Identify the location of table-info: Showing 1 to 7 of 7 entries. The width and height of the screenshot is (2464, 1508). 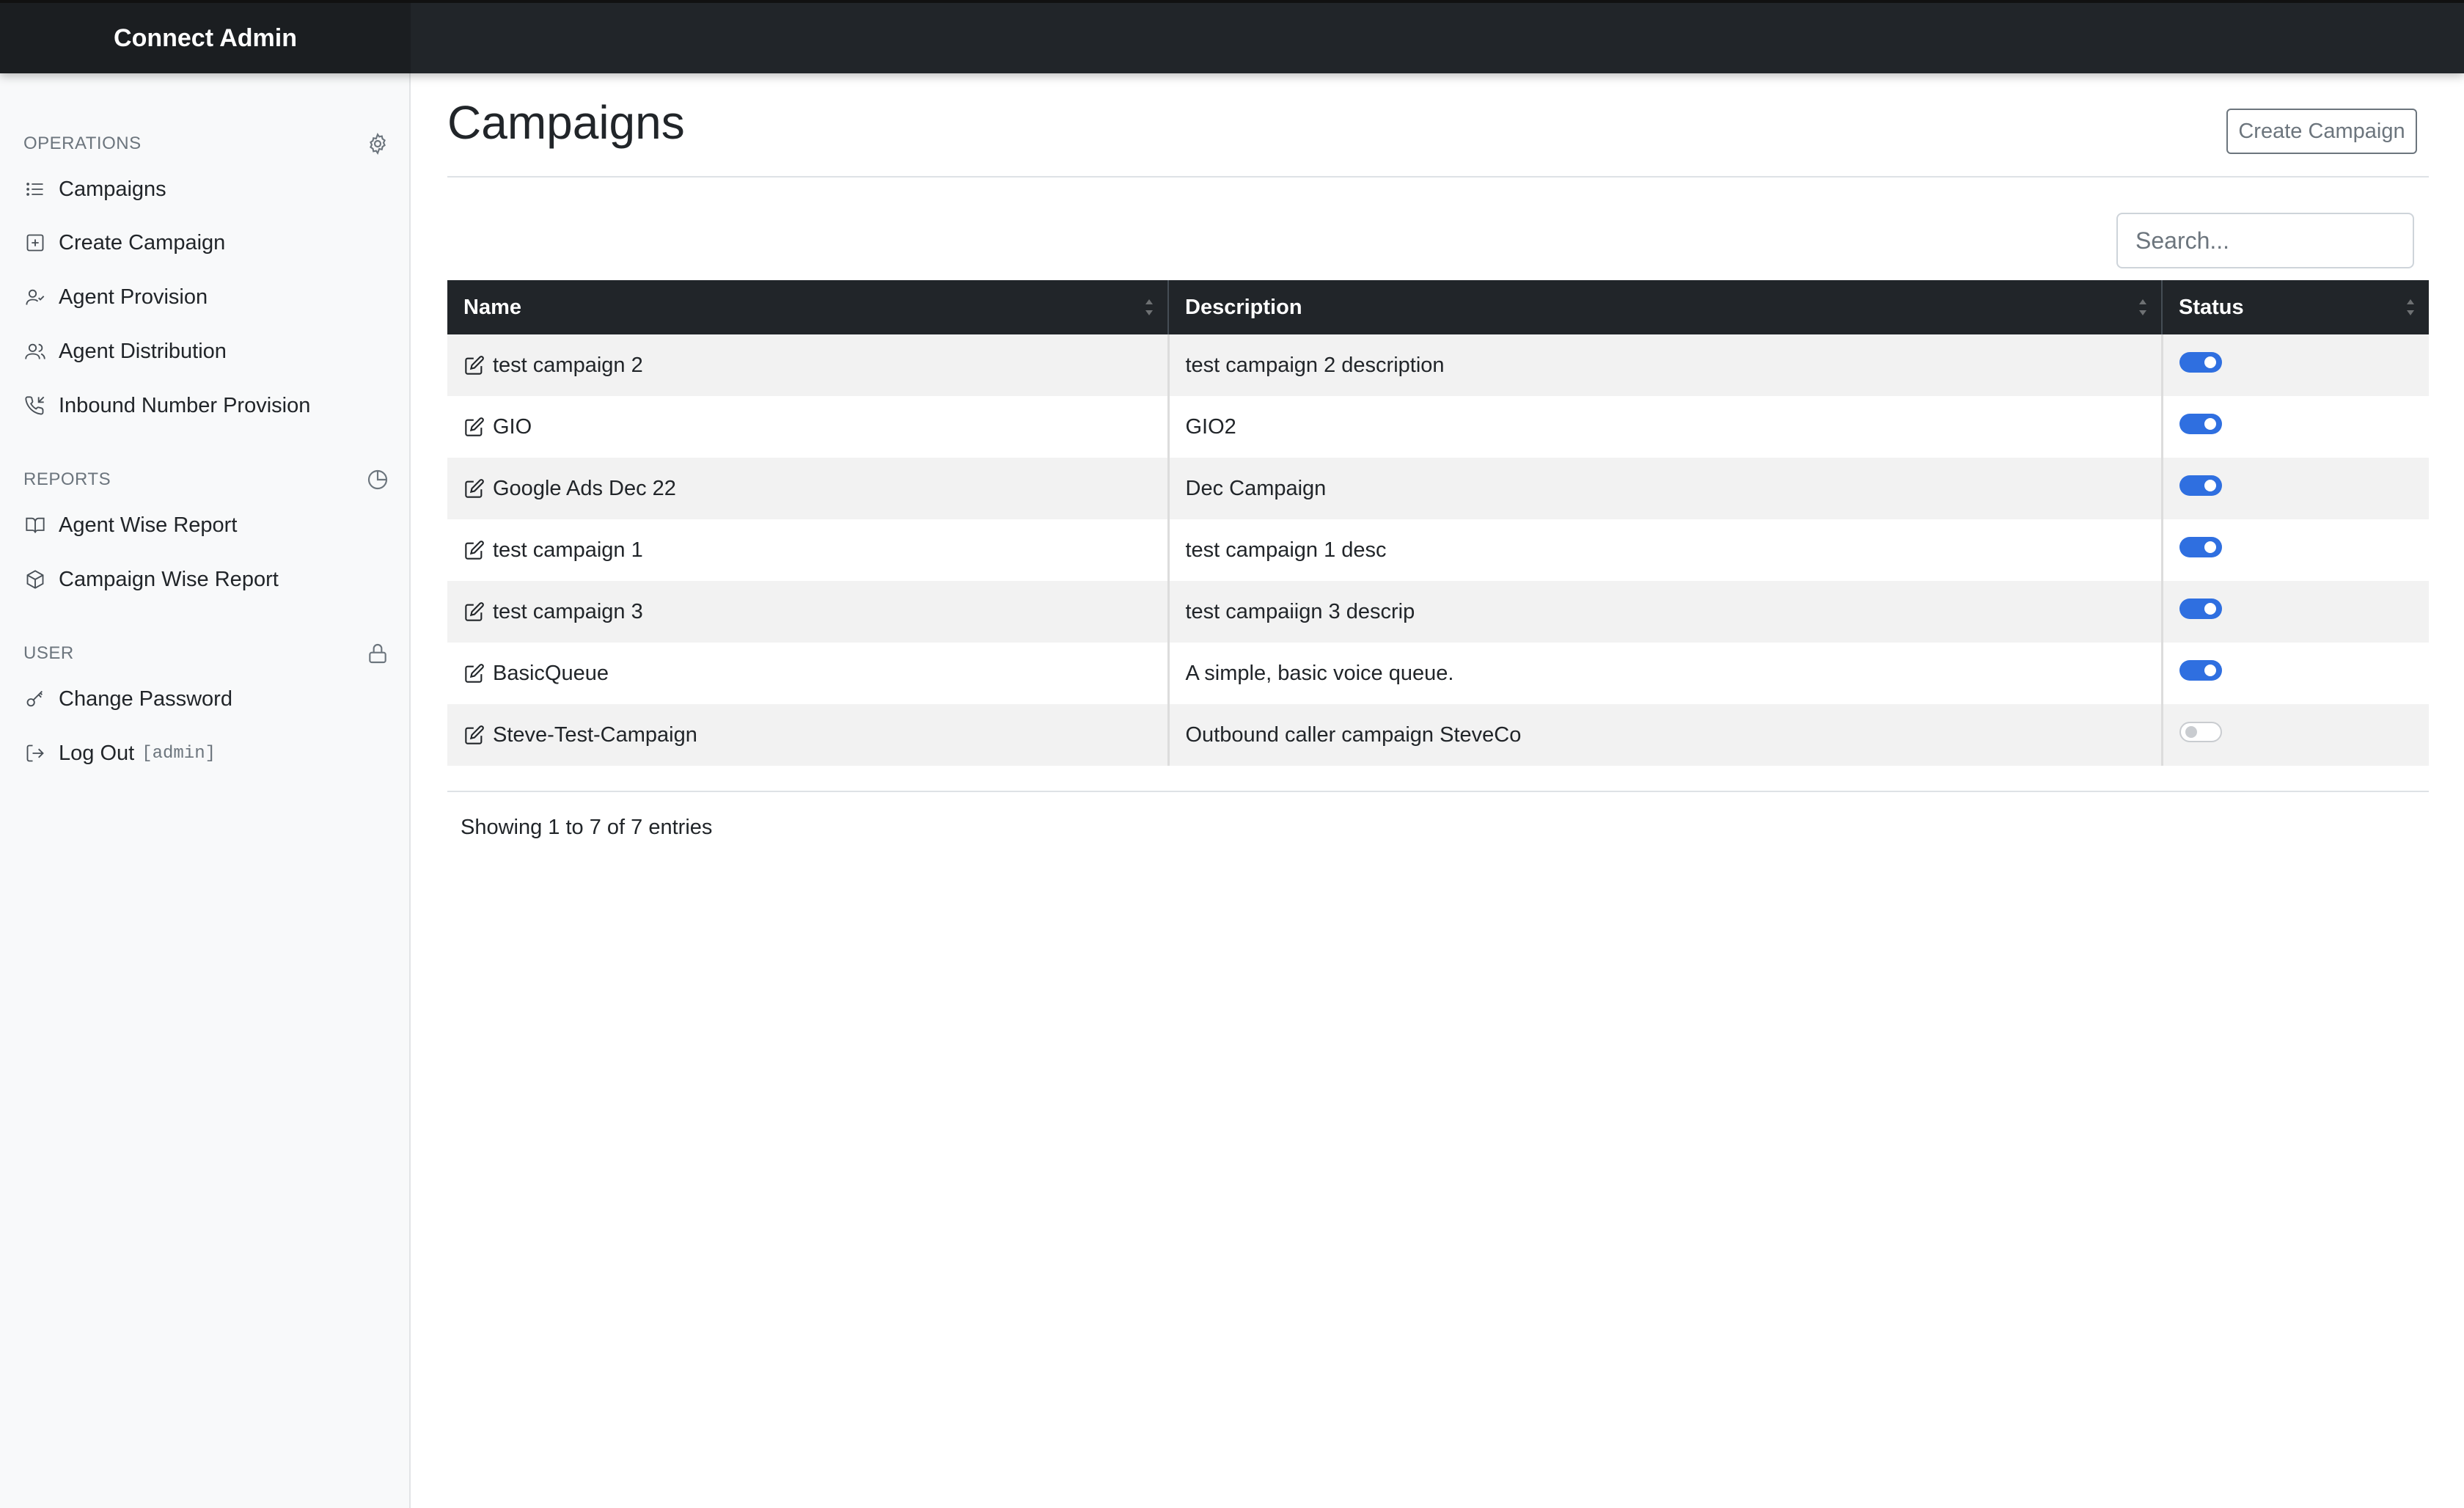
(587, 827).